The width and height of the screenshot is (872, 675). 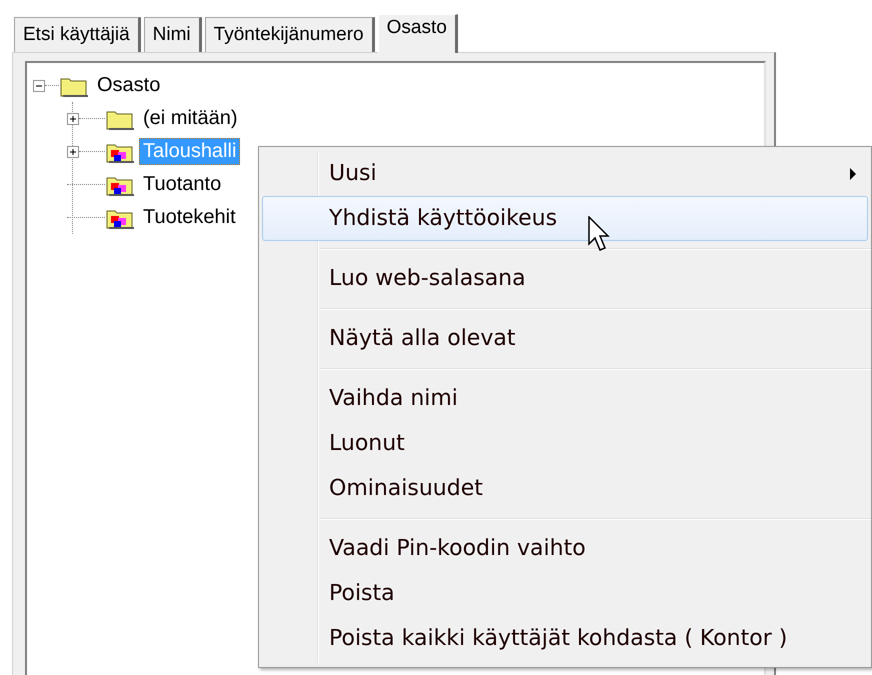 What do you see at coordinates (565, 173) in the screenshot?
I see `menu-item: Uusi` at bounding box center [565, 173].